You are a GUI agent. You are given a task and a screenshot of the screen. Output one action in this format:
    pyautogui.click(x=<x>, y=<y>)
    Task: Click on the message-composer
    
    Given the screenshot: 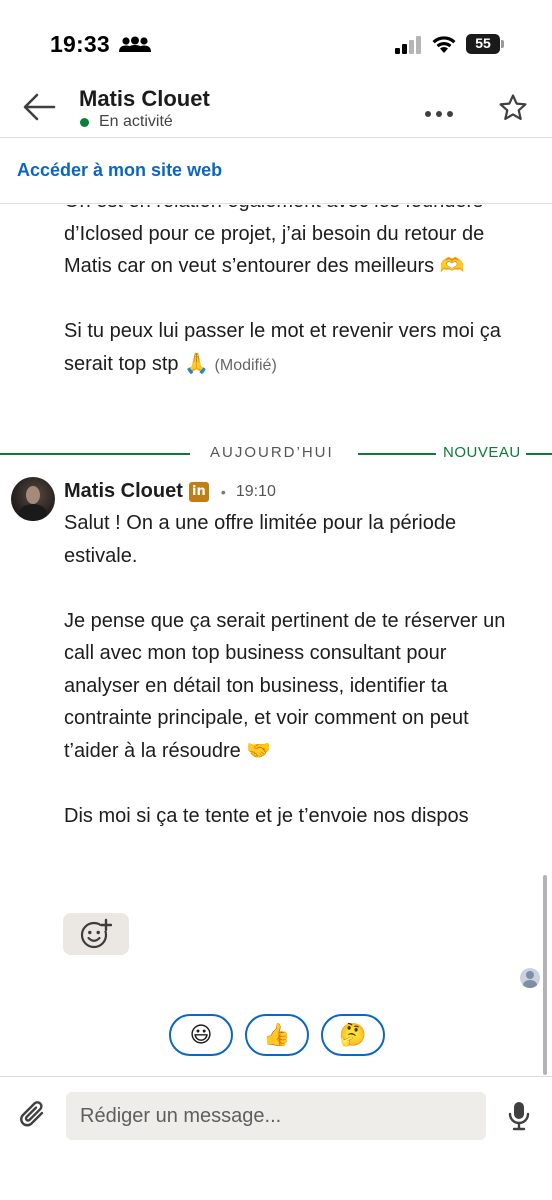 What is the action you would take?
    pyautogui.click(x=276, y=1138)
    